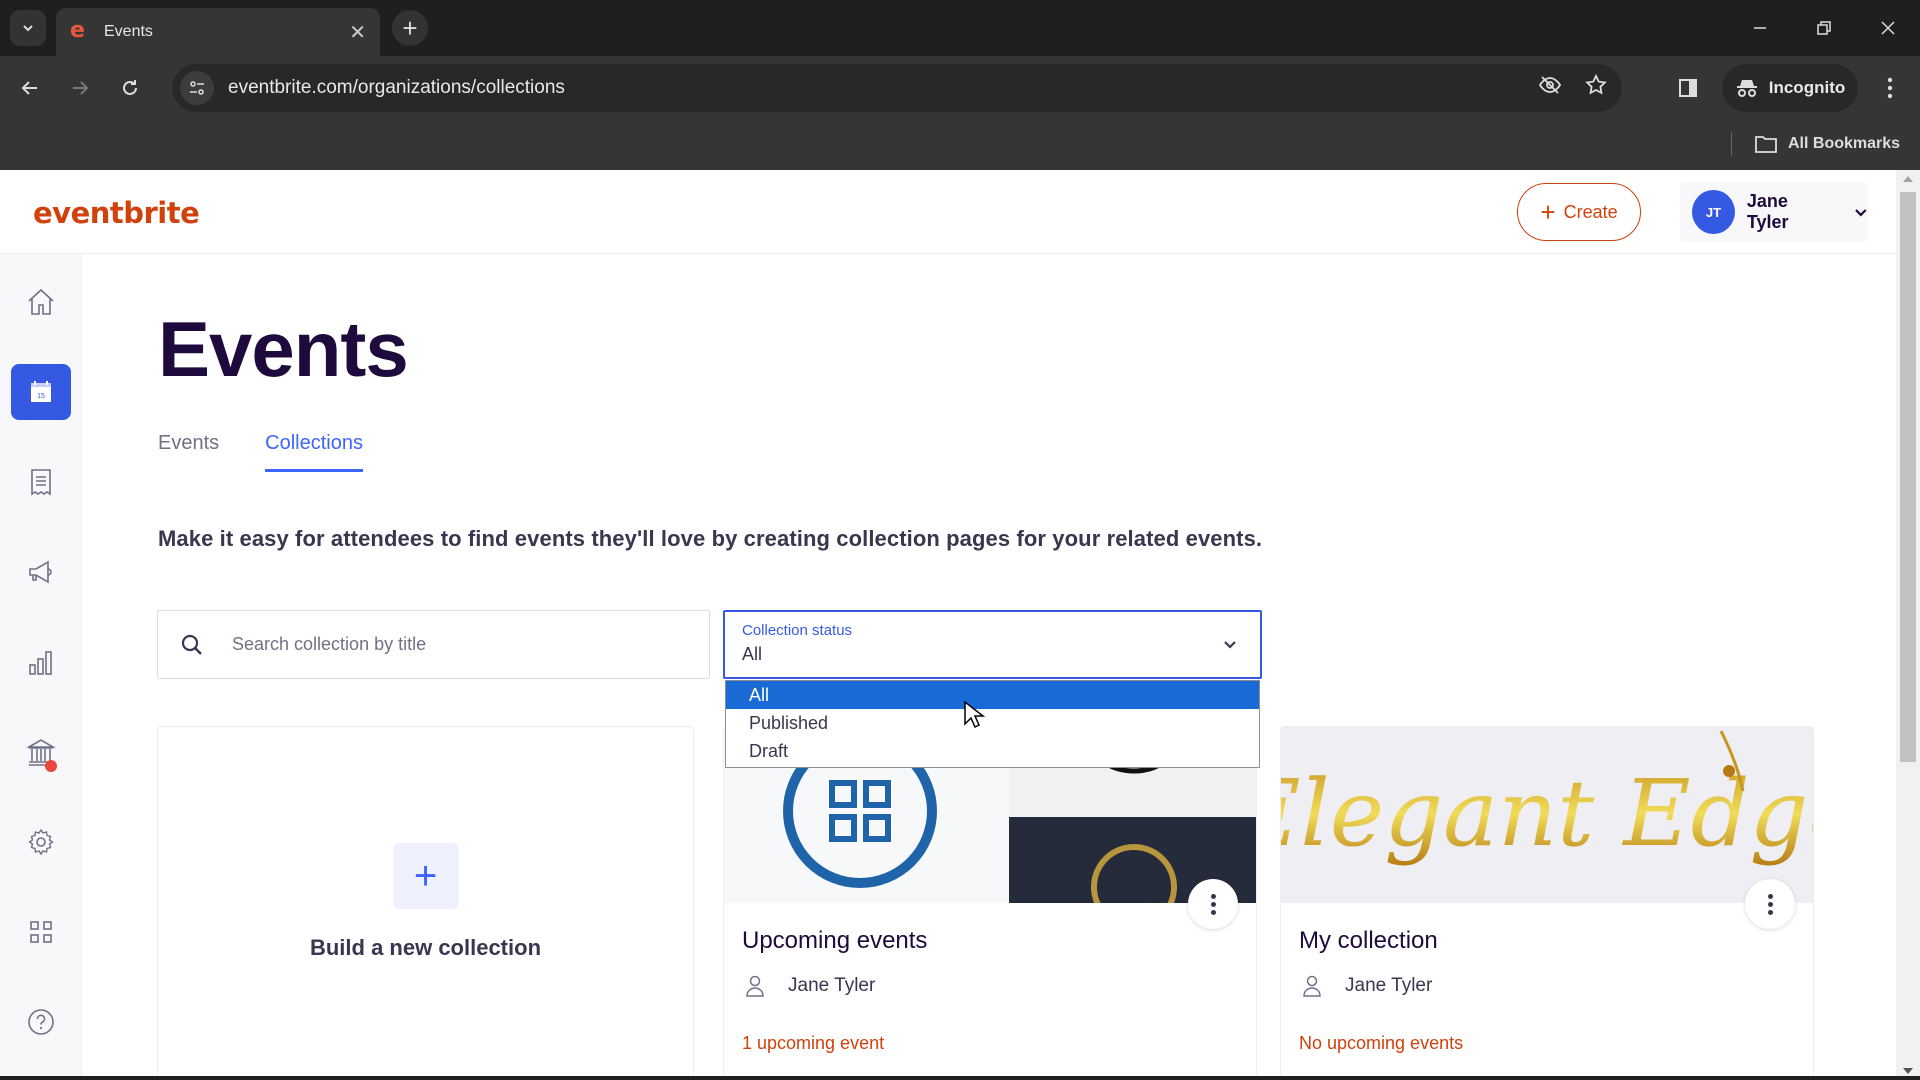 The width and height of the screenshot is (1920, 1080). What do you see at coordinates (1731, 144) in the screenshot?
I see `bookmarks-separator` at bounding box center [1731, 144].